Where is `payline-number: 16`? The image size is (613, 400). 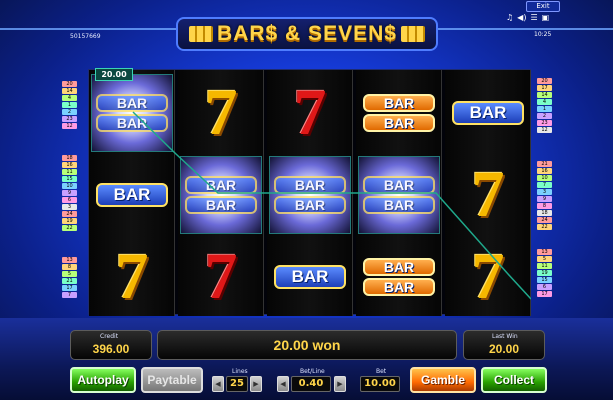
payline-number: 16 is located at coordinates (69, 165).